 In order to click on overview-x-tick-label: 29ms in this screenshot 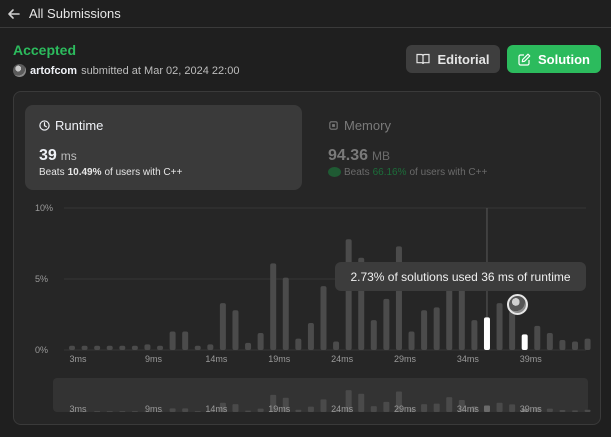, I will do `click(405, 409)`.